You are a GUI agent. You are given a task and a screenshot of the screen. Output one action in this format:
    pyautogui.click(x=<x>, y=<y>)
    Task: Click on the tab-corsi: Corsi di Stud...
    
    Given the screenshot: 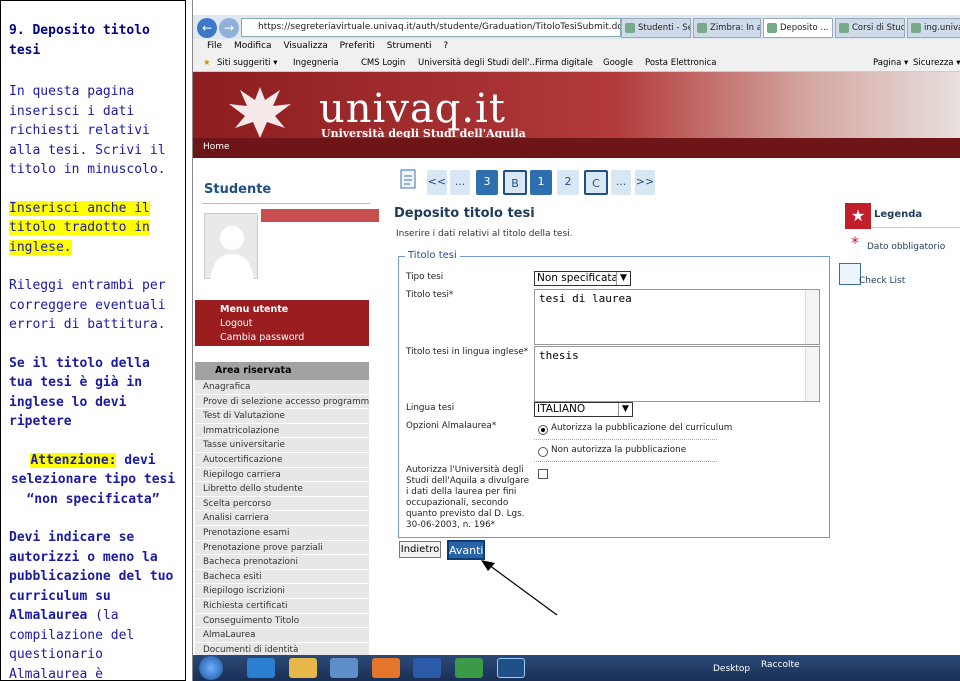 What is the action you would take?
    pyautogui.click(x=870, y=28)
    